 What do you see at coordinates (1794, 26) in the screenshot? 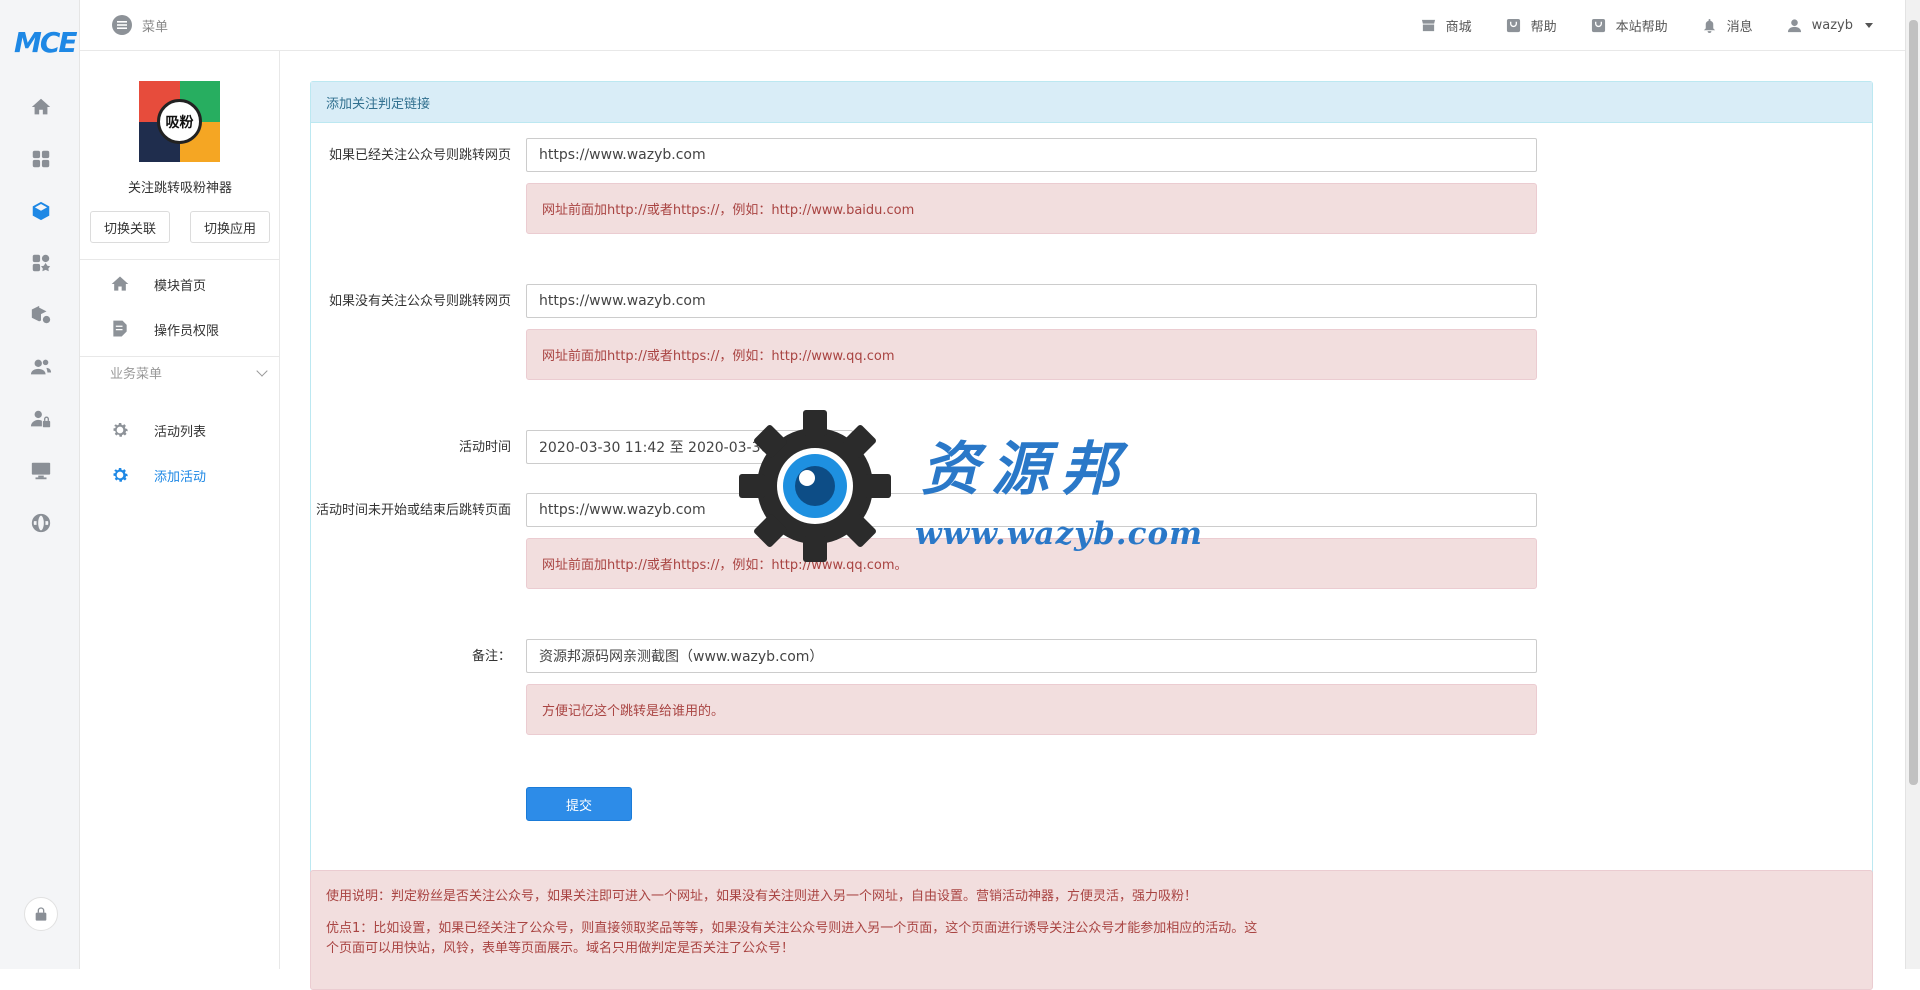
I see `user-icon` at bounding box center [1794, 26].